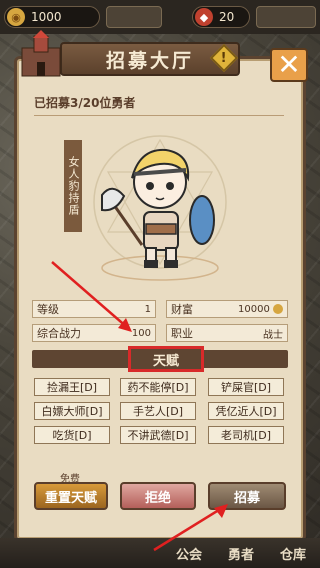 The height and width of the screenshot is (568, 320). Describe the element at coordinates (158, 496) in the screenshot. I see `reject-button: 拒绝` at that location.